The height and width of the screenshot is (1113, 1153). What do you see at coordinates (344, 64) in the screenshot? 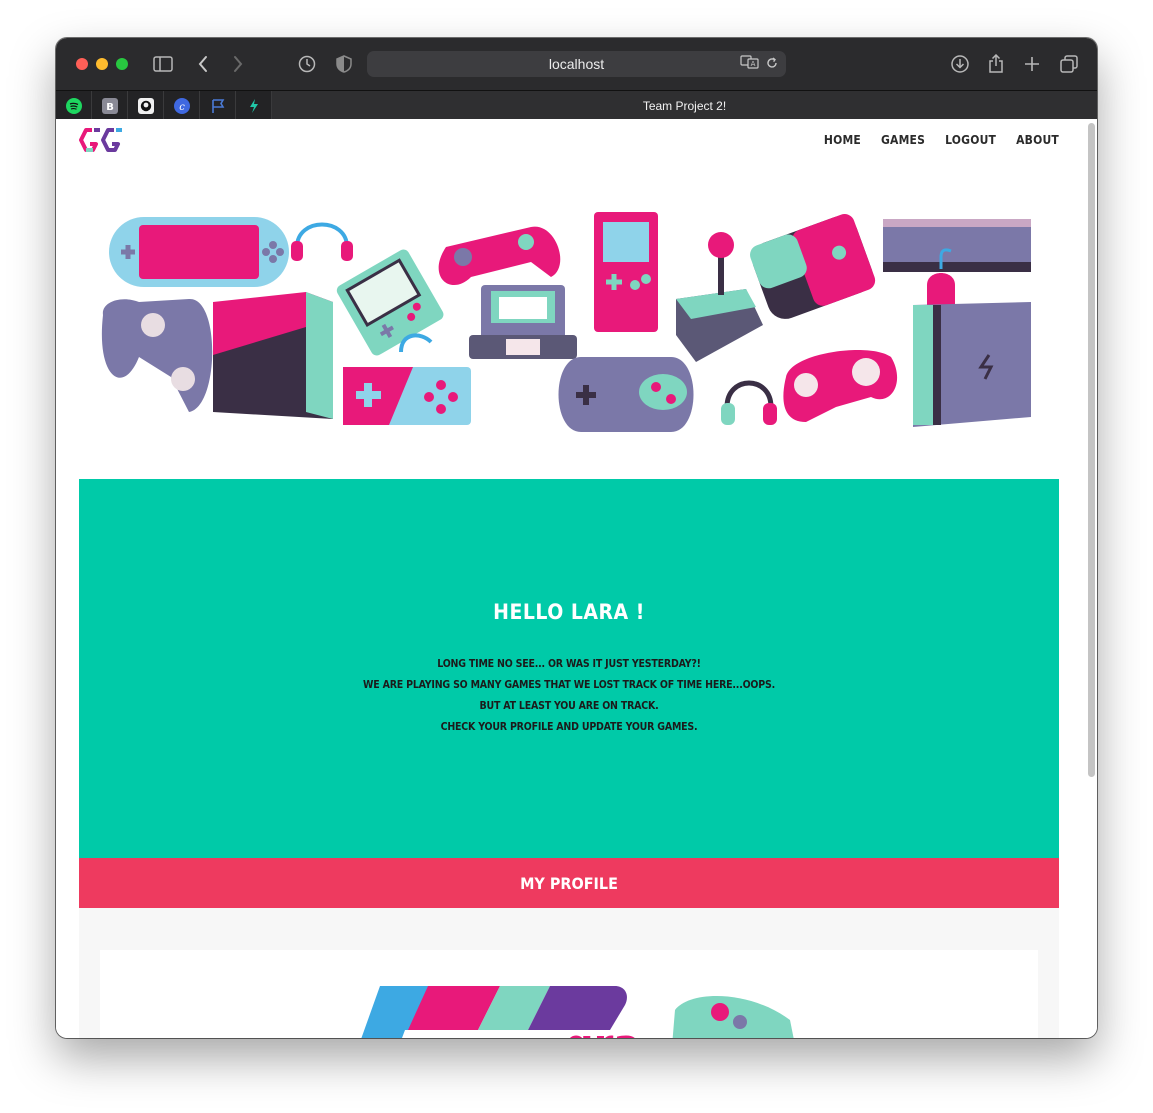
I see `privacy-shield-icon` at bounding box center [344, 64].